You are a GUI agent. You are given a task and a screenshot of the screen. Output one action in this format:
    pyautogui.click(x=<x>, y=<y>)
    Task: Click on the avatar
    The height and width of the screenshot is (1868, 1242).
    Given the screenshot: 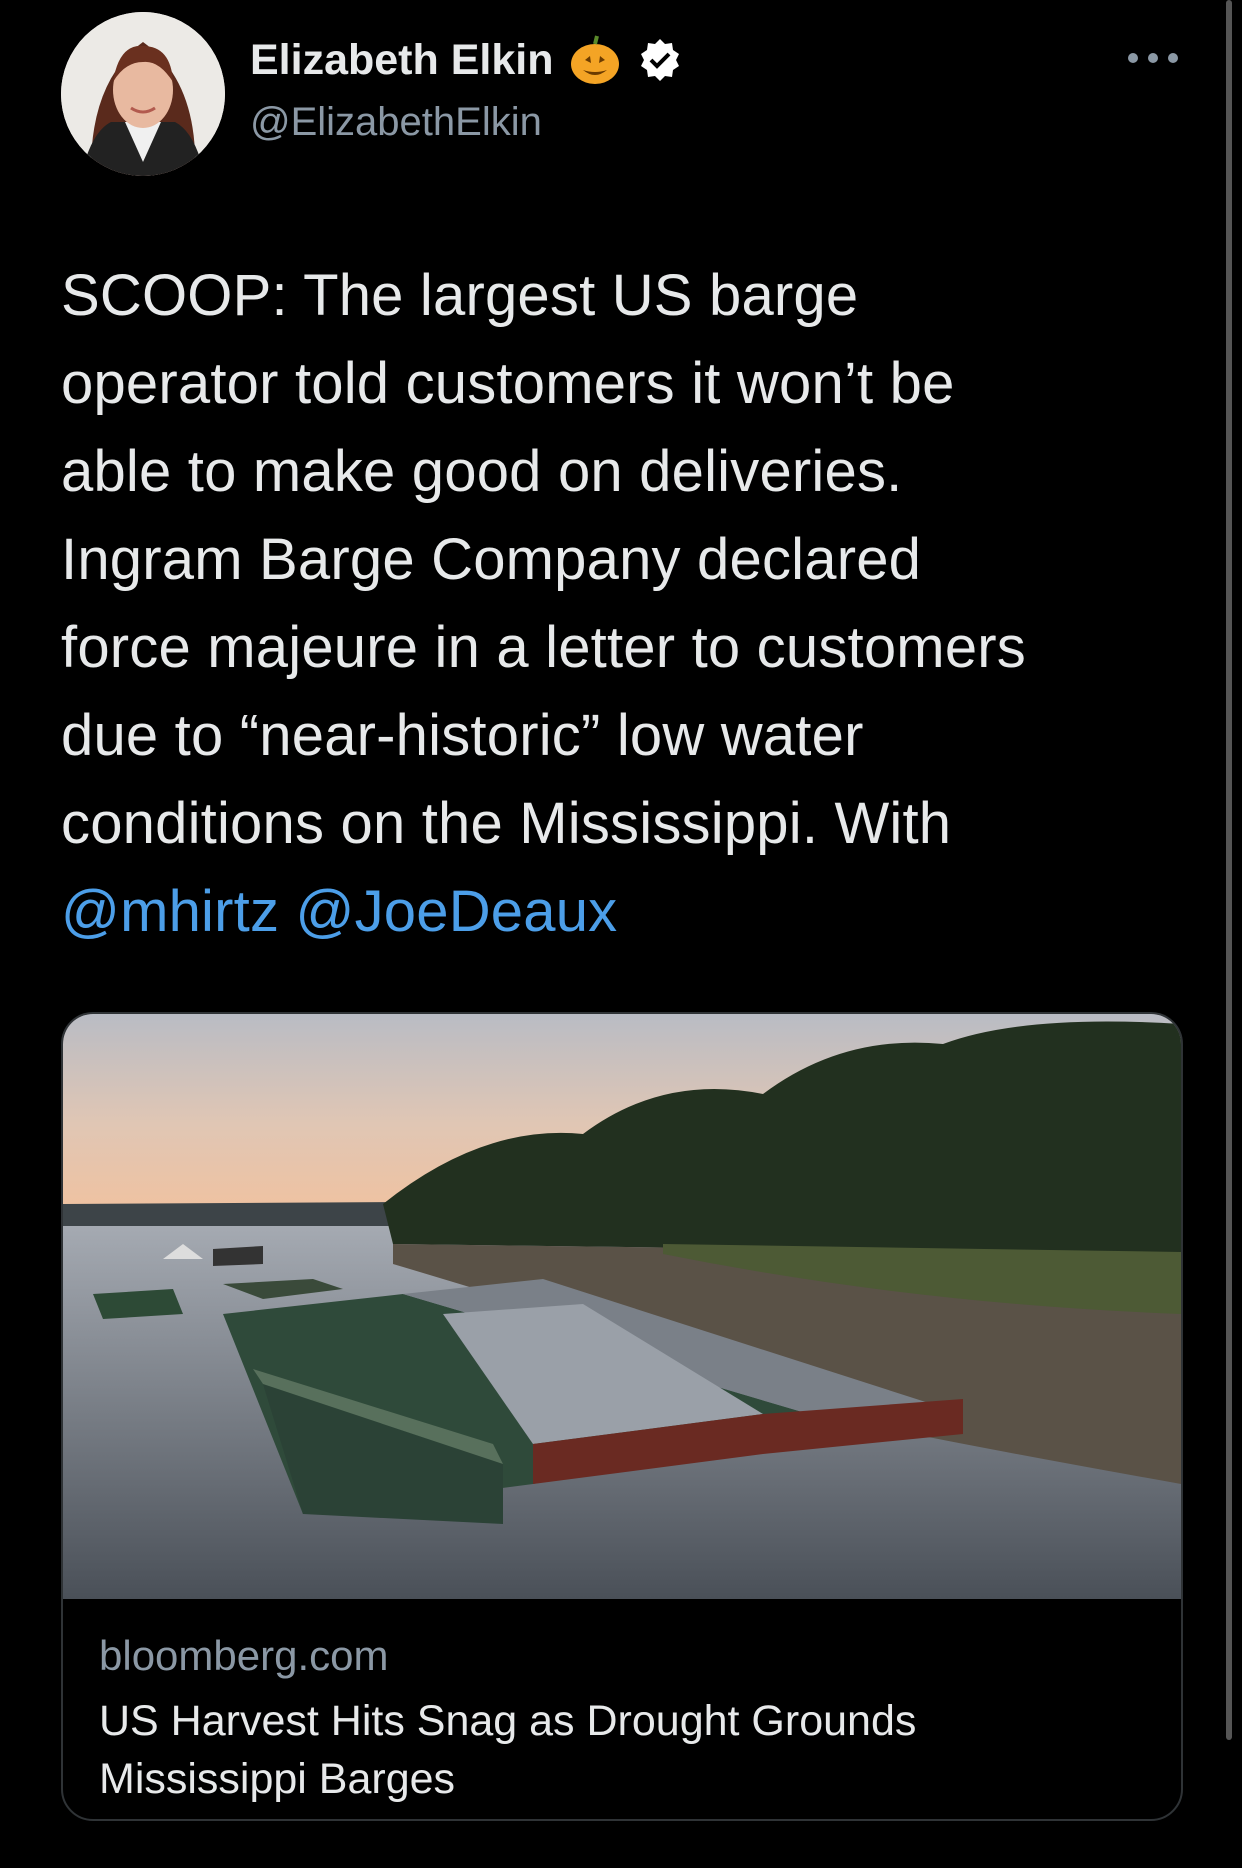 What is the action you would take?
    pyautogui.click(x=143, y=94)
    